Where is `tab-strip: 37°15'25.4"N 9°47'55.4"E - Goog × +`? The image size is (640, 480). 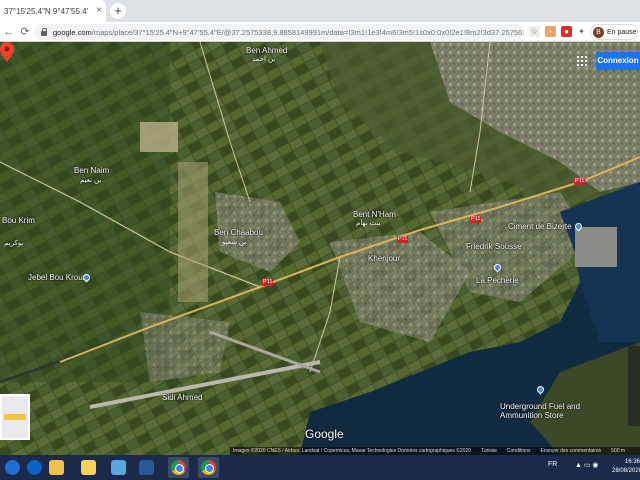 tab-strip: 37°15'25.4"N 9°47'55.4"E - Goog × + is located at coordinates (320, 11).